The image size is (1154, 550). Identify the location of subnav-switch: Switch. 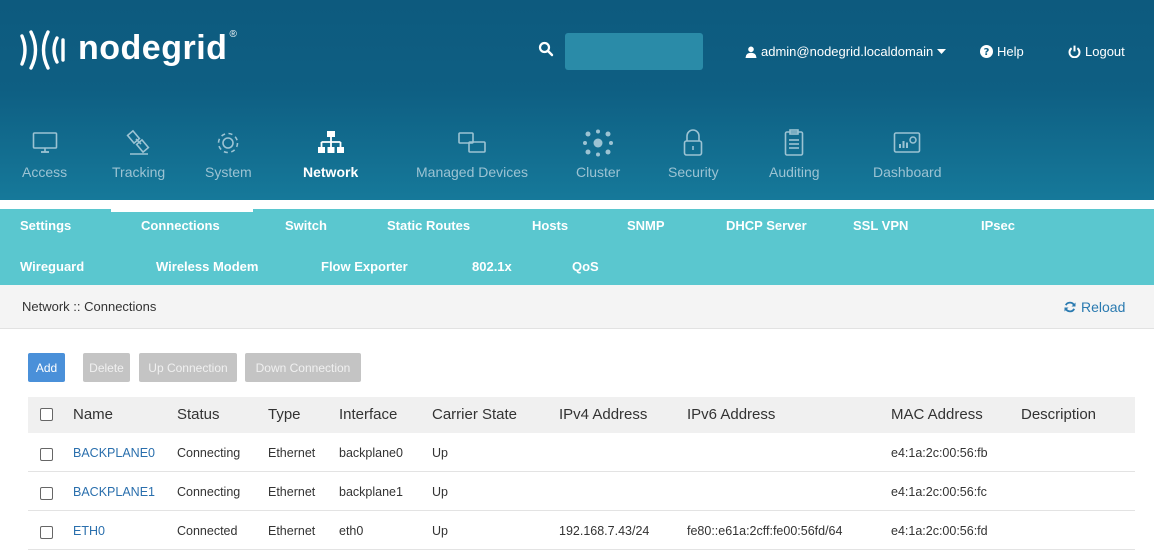
(306, 225).